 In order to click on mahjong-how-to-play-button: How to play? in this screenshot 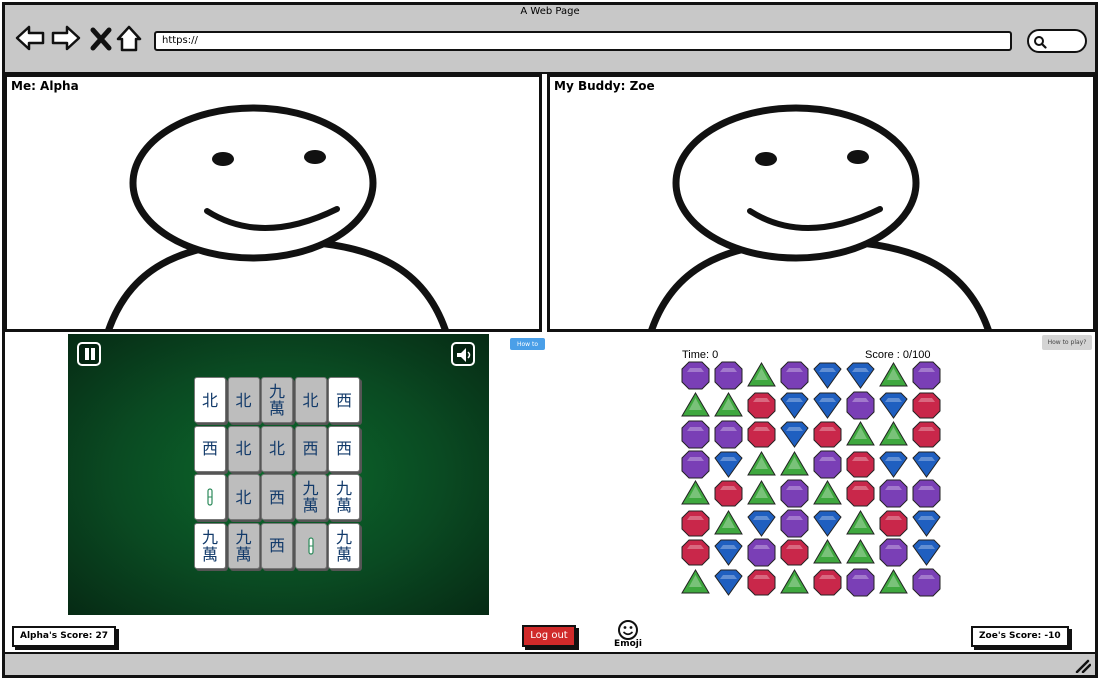, I will do `click(527, 349)`.